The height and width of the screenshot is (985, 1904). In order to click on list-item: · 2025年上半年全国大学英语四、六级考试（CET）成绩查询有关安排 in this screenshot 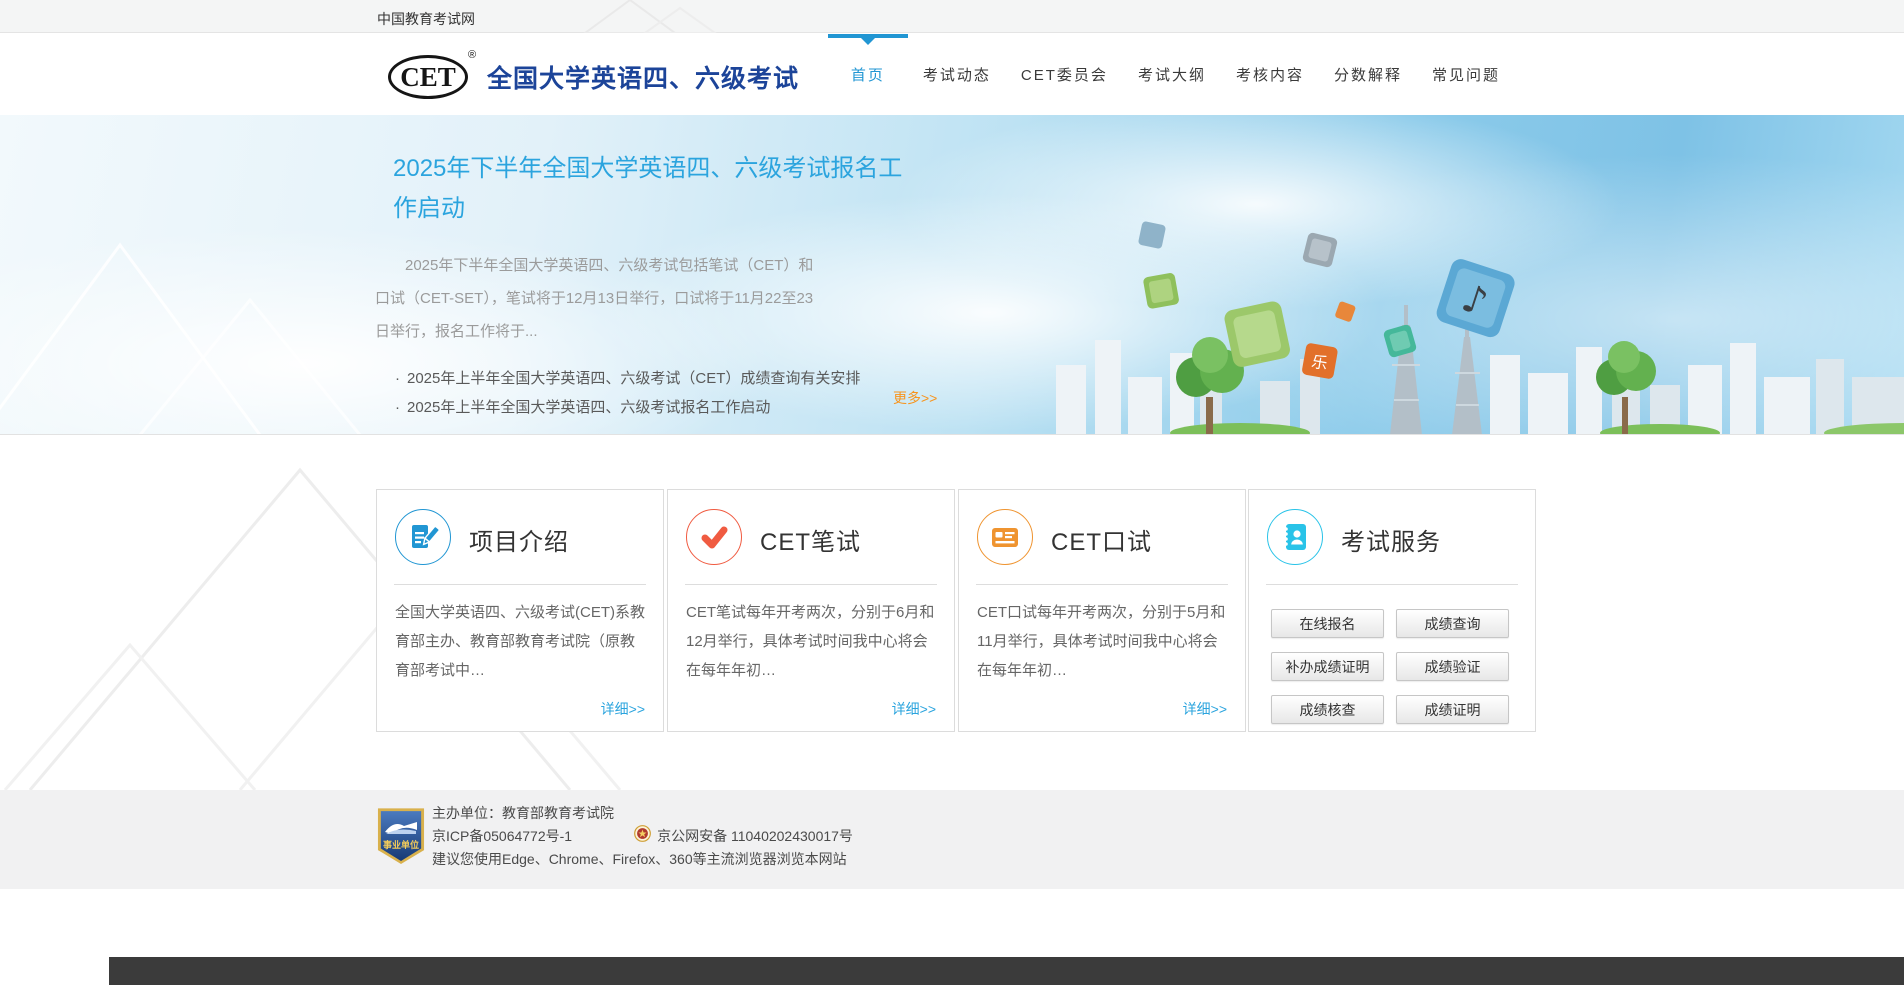, I will do `click(670, 378)`.